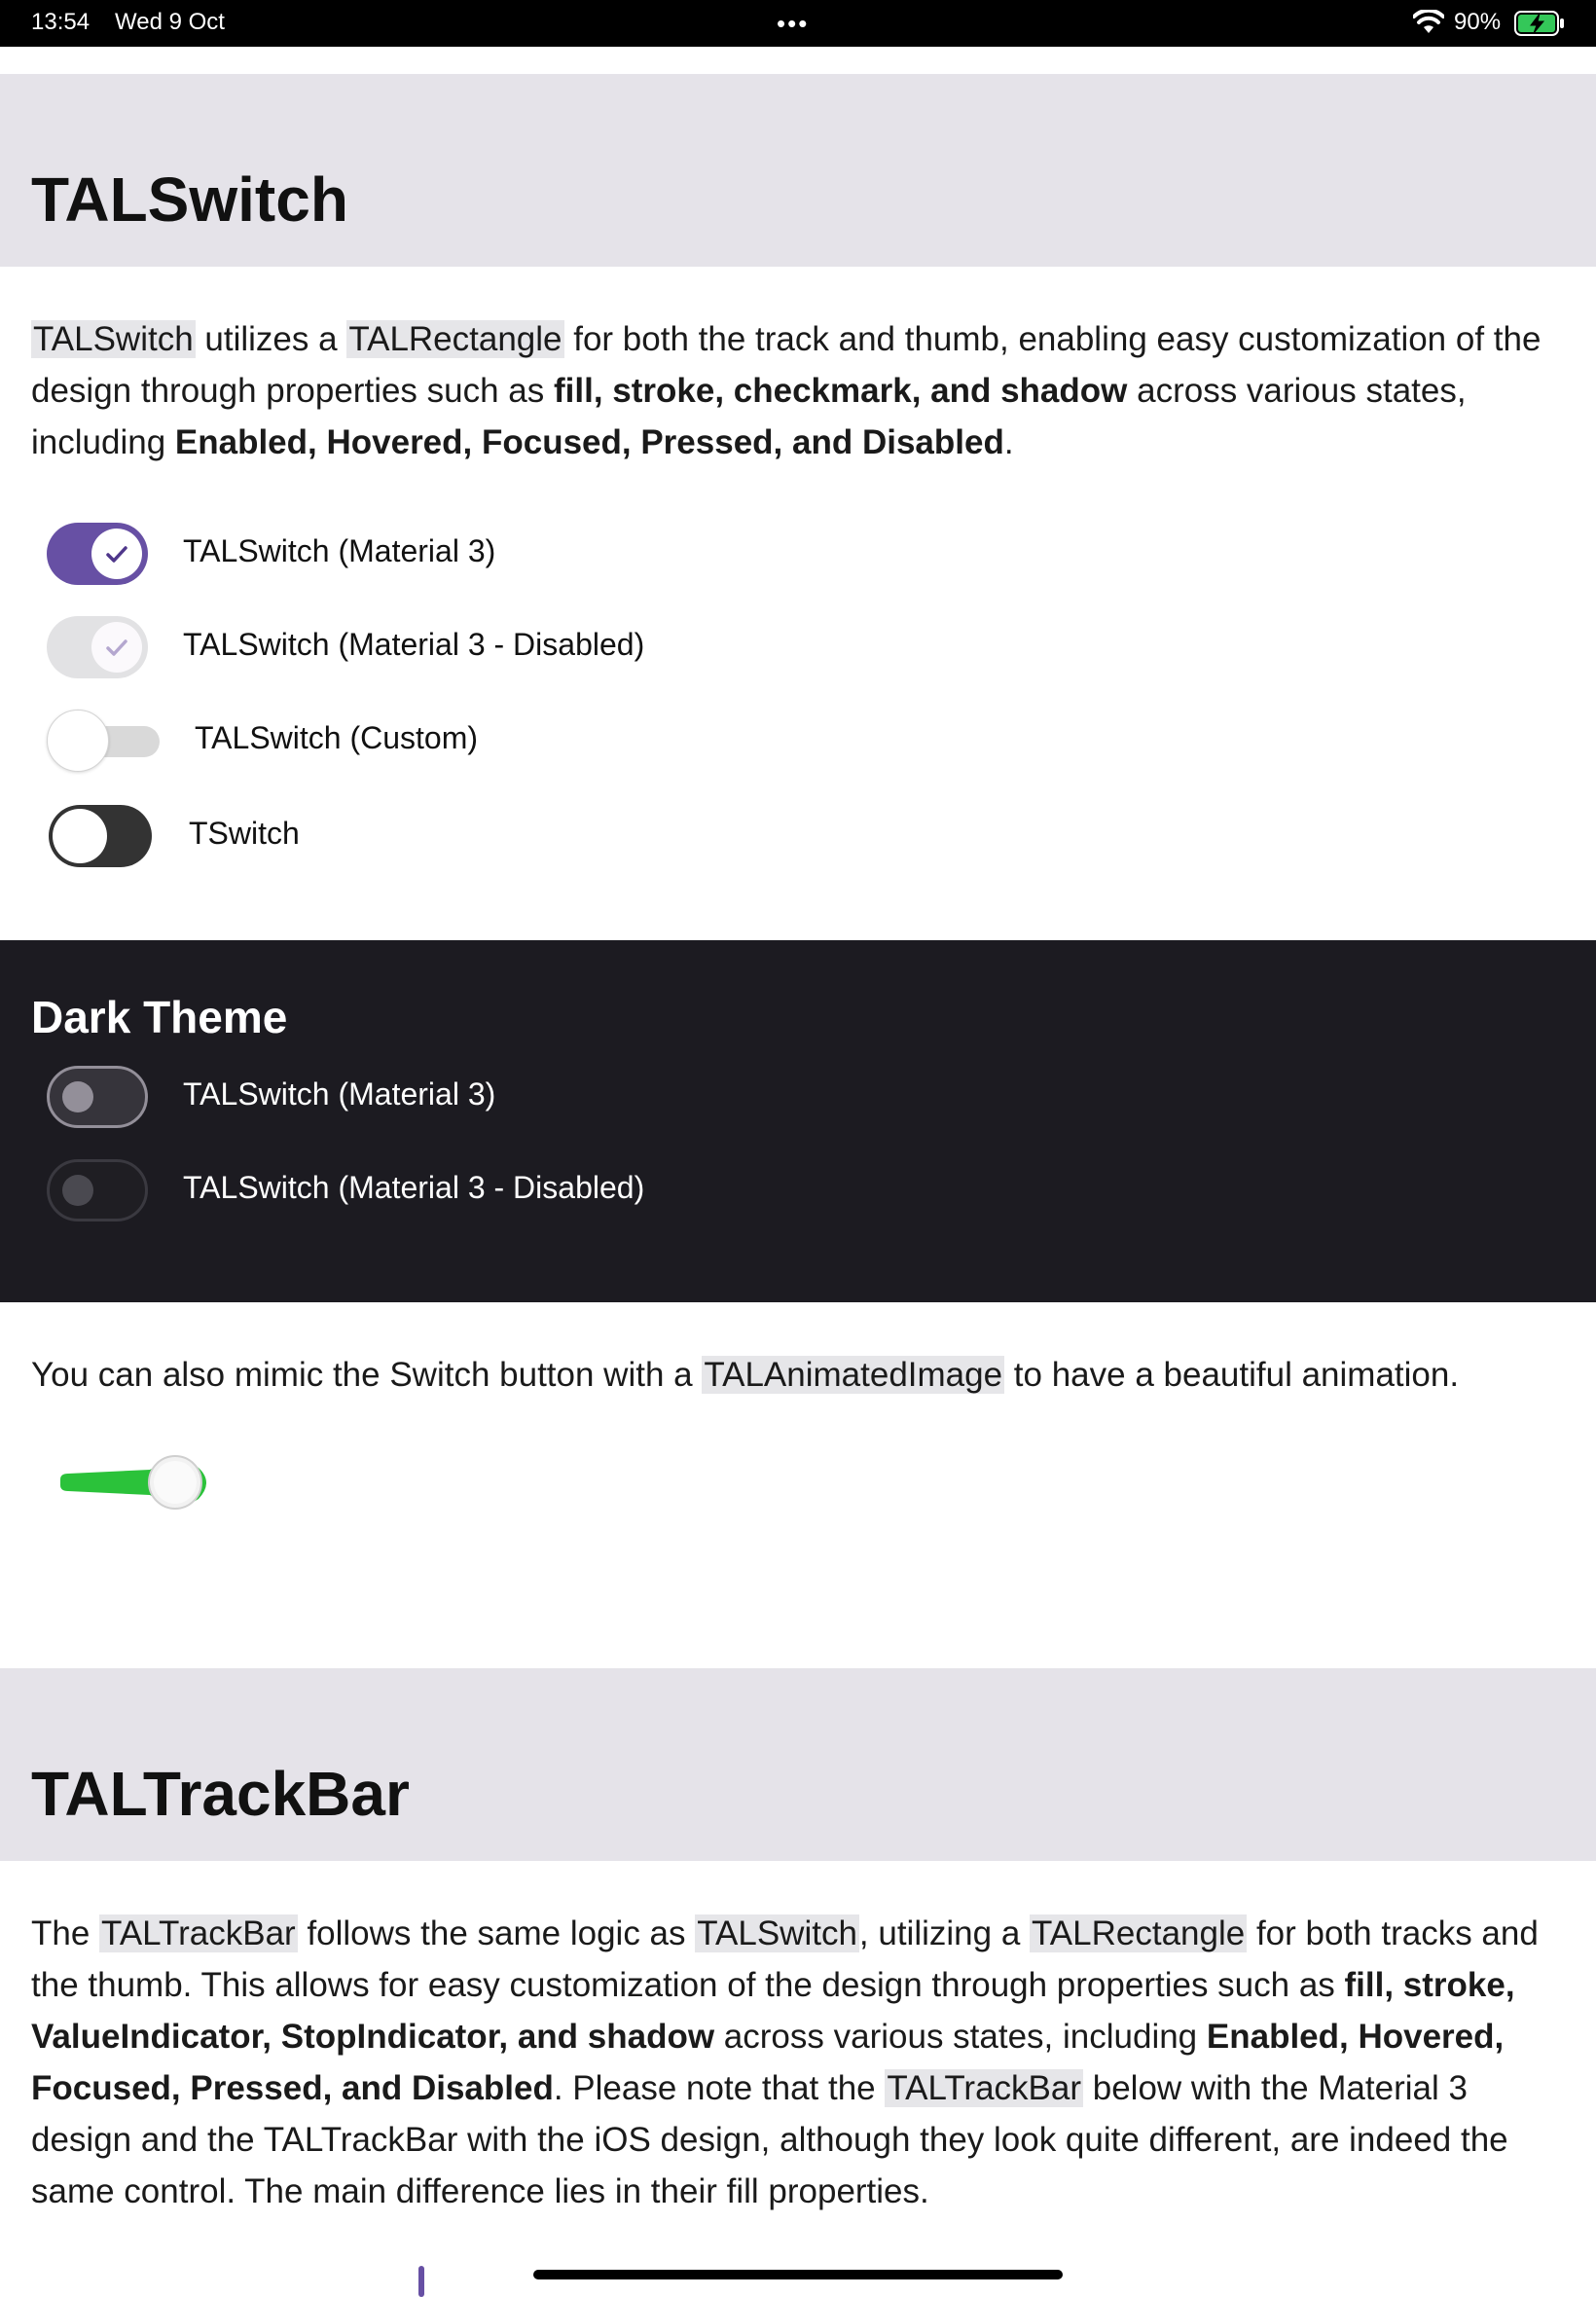 The image size is (1596, 2297). What do you see at coordinates (793, 24) in the screenshot?
I see `multitasking-dots: •••` at bounding box center [793, 24].